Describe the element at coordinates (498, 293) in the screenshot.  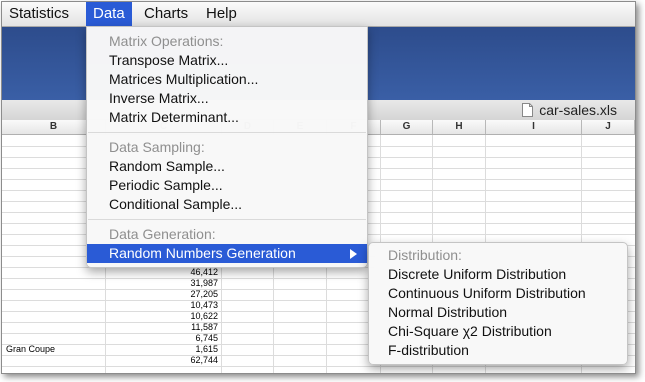
I see `menu-item-continuous-uniform: Continuous Uniform Distribution` at that location.